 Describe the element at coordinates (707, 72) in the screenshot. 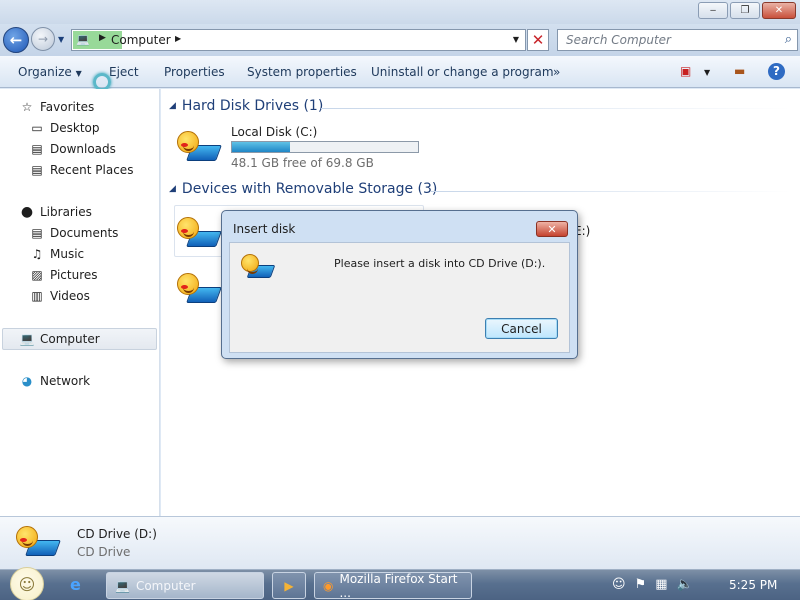

I see `view-dropdown-icon: ▼` at that location.